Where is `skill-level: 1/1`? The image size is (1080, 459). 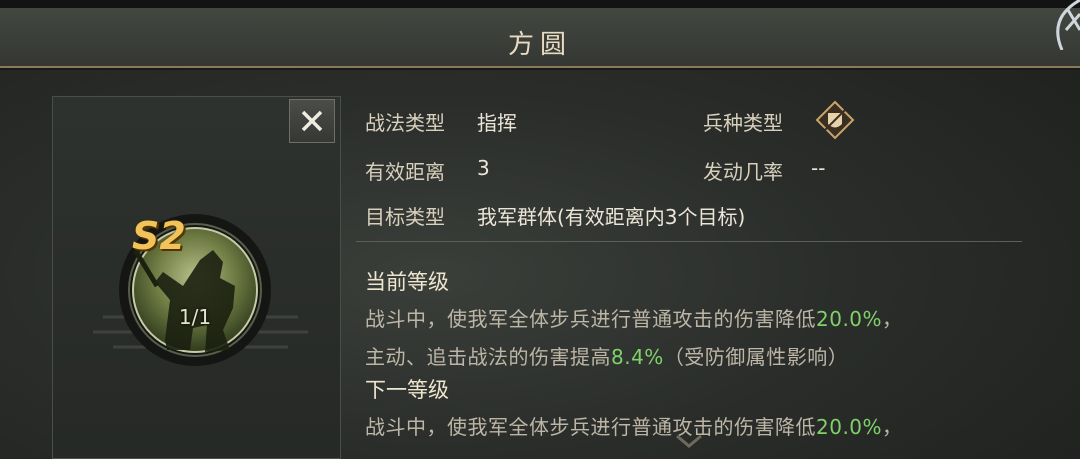
skill-level: 1/1 is located at coordinates (195, 317).